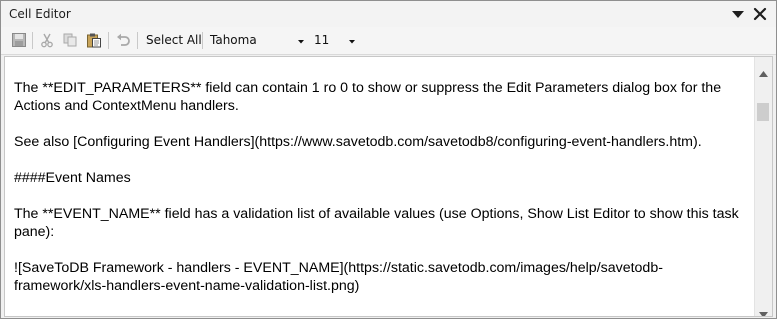 Image resolution: width=777 pixels, height=319 pixels. I want to click on font-size-value: 11, so click(322, 40).